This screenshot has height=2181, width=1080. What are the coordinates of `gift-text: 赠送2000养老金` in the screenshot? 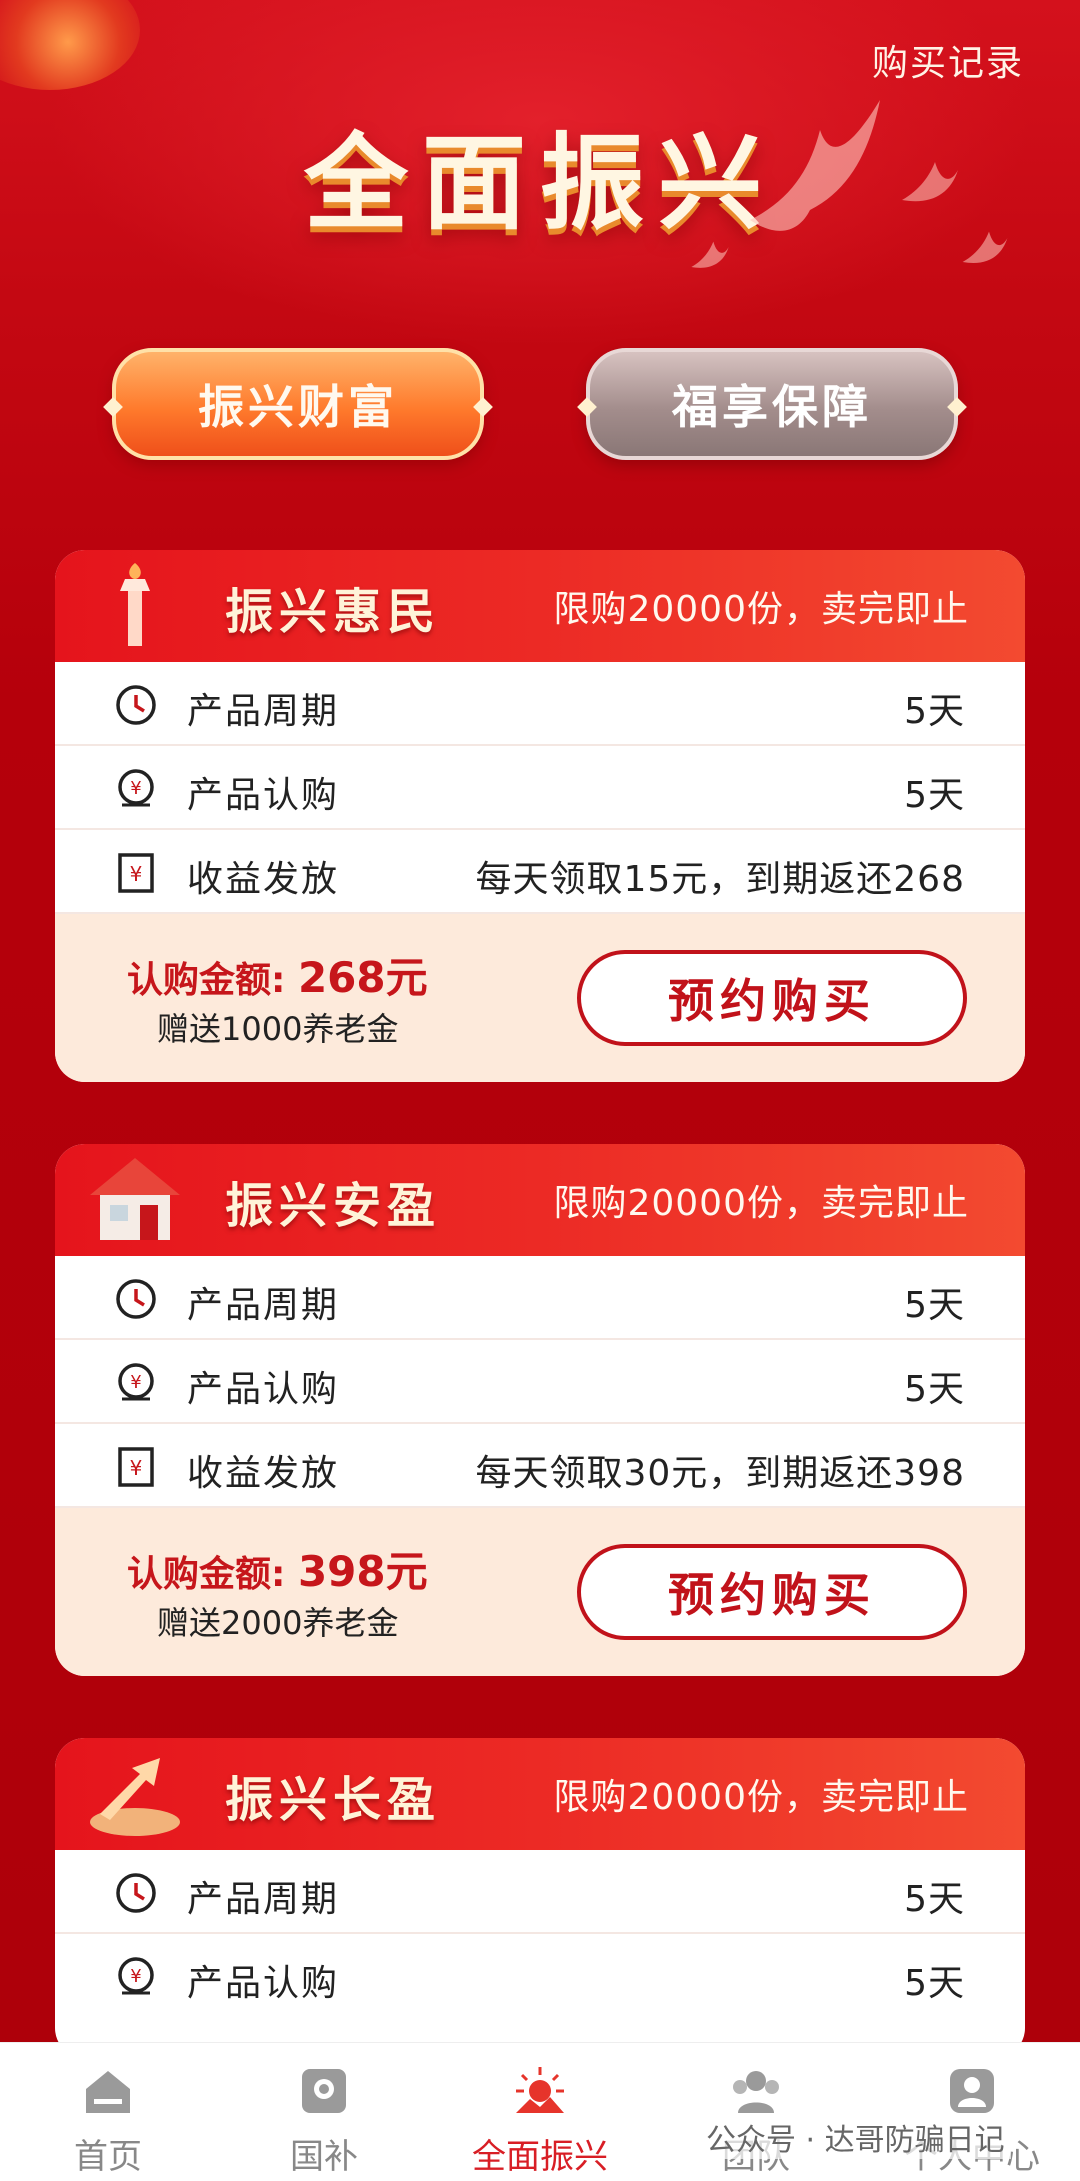 It's located at (278, 1623).